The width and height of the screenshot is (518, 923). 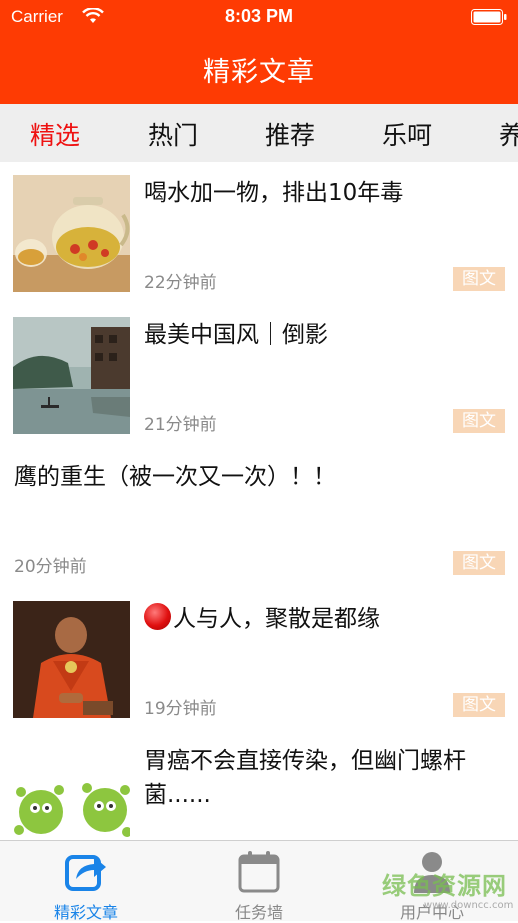 What do you see at coordinates (180, 425) in the screenshot?
I see `article-time: 21分钟前` at bounding box center [180, 425].